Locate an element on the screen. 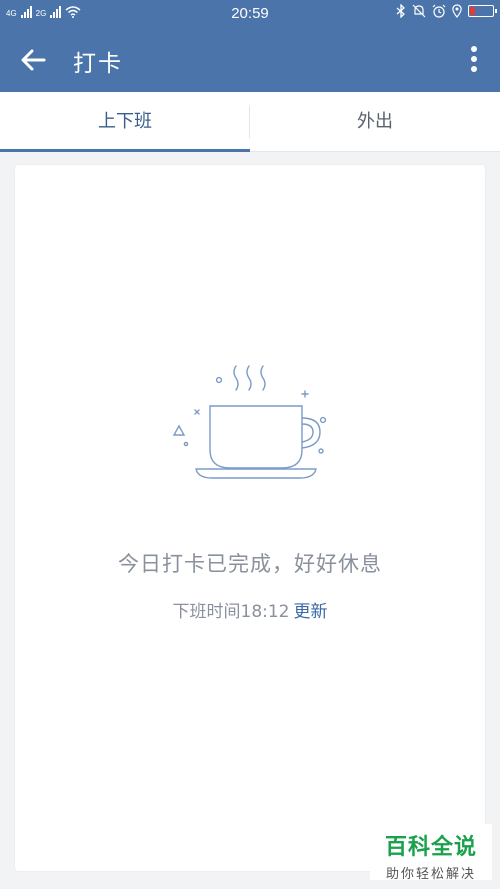 Image resolution: width=500 pixels, height=889 pixels. active-tab-indicator is located at coordinates (125, 150).